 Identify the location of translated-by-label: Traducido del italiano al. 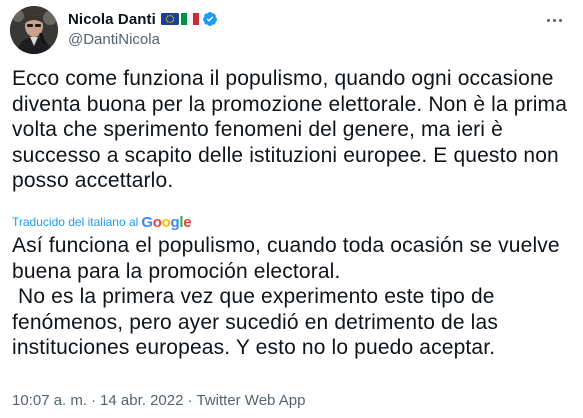
(75, 222).